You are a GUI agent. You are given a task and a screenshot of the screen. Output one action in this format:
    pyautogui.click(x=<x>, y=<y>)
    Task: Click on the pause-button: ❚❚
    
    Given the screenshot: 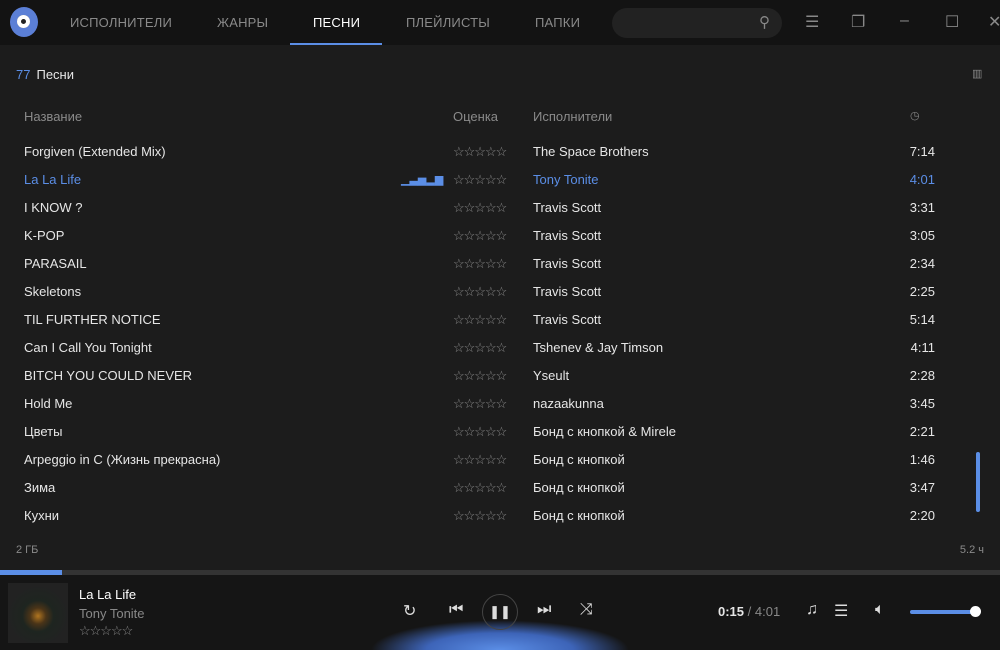 What is the action you would take?
    pyautogui.click(x=500, y=612)
    